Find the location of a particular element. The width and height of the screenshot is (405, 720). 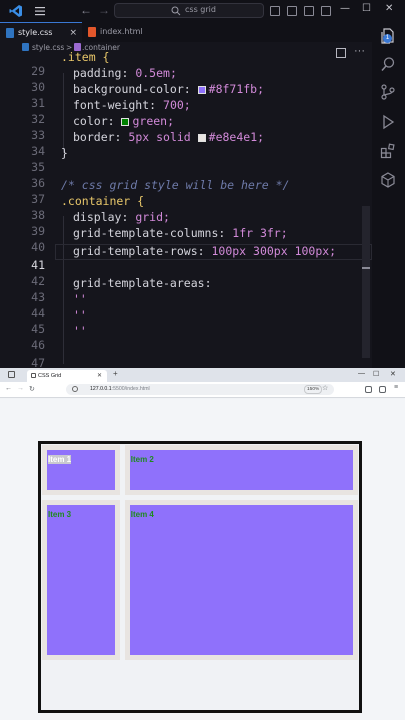

grid-item-label: Item 1 is located at coordinates (60, 459).